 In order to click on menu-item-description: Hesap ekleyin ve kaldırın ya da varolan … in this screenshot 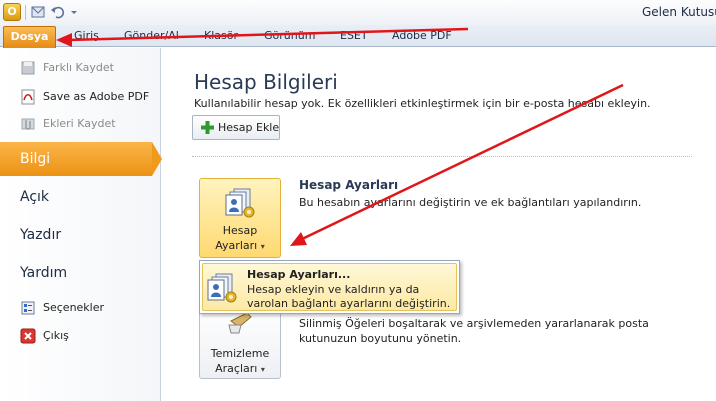, I will do `click(349, 296)`.